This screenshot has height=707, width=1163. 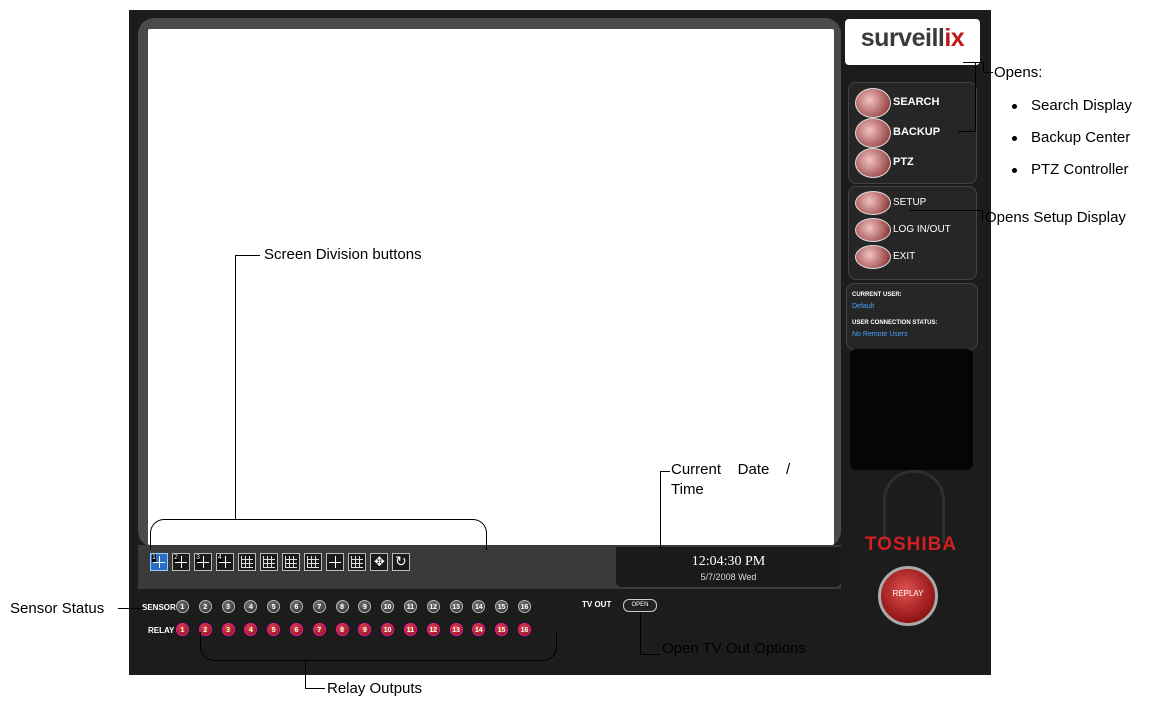 What do you see at coordinates (379, 562) in the screenshot?
I see `fullscreen-icon: ✥` at bounding box center [379, 562].